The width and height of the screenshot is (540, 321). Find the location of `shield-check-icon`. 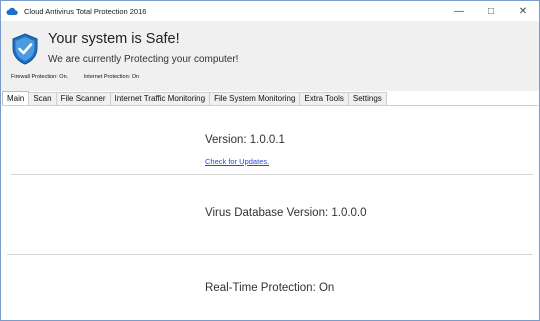

shield-check-icon is located at coordinates (25, 49).